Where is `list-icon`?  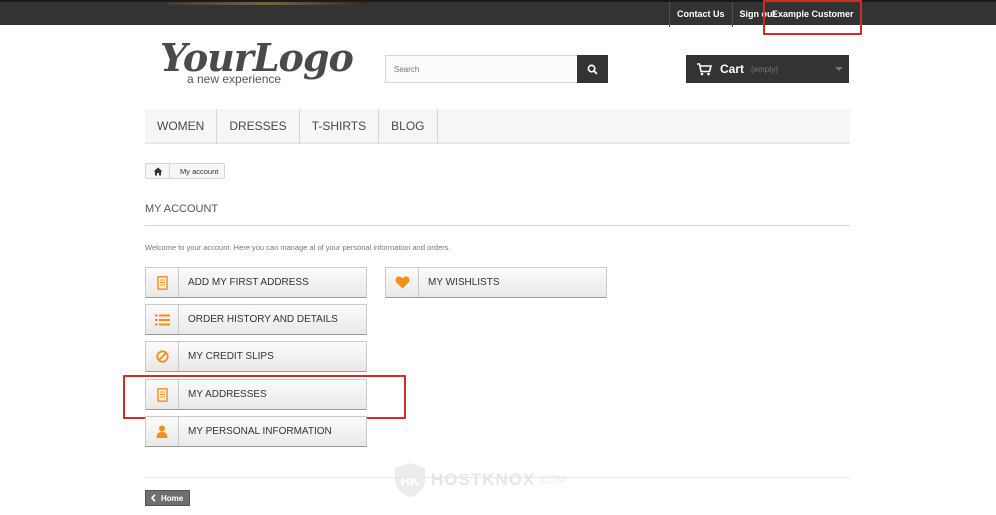 list-icon is located at coordinates (162, 319).